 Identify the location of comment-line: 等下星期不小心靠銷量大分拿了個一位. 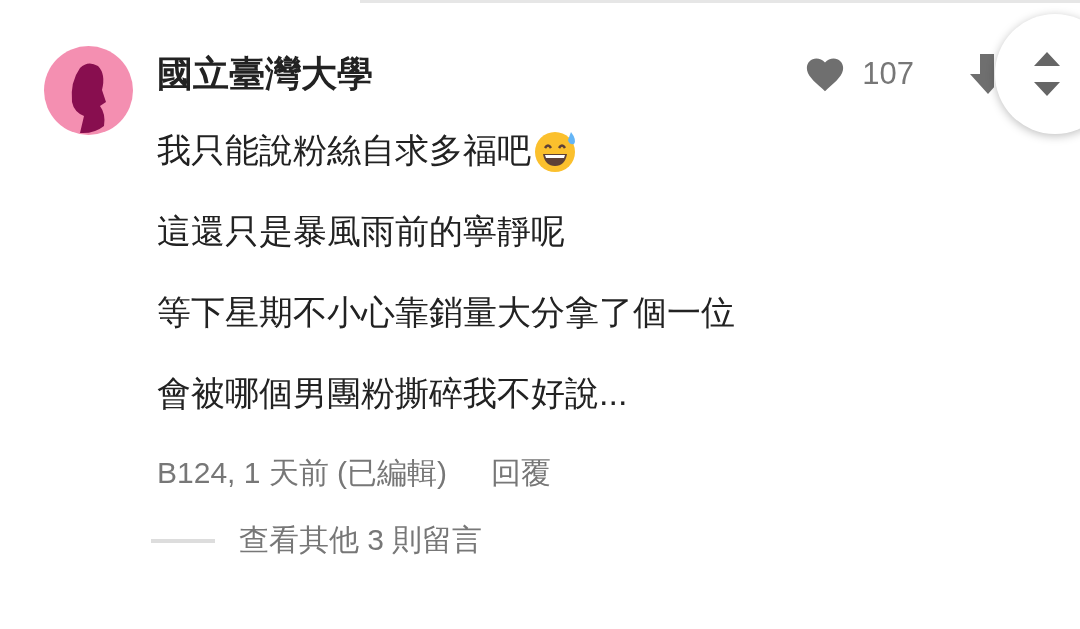
(446, 312).